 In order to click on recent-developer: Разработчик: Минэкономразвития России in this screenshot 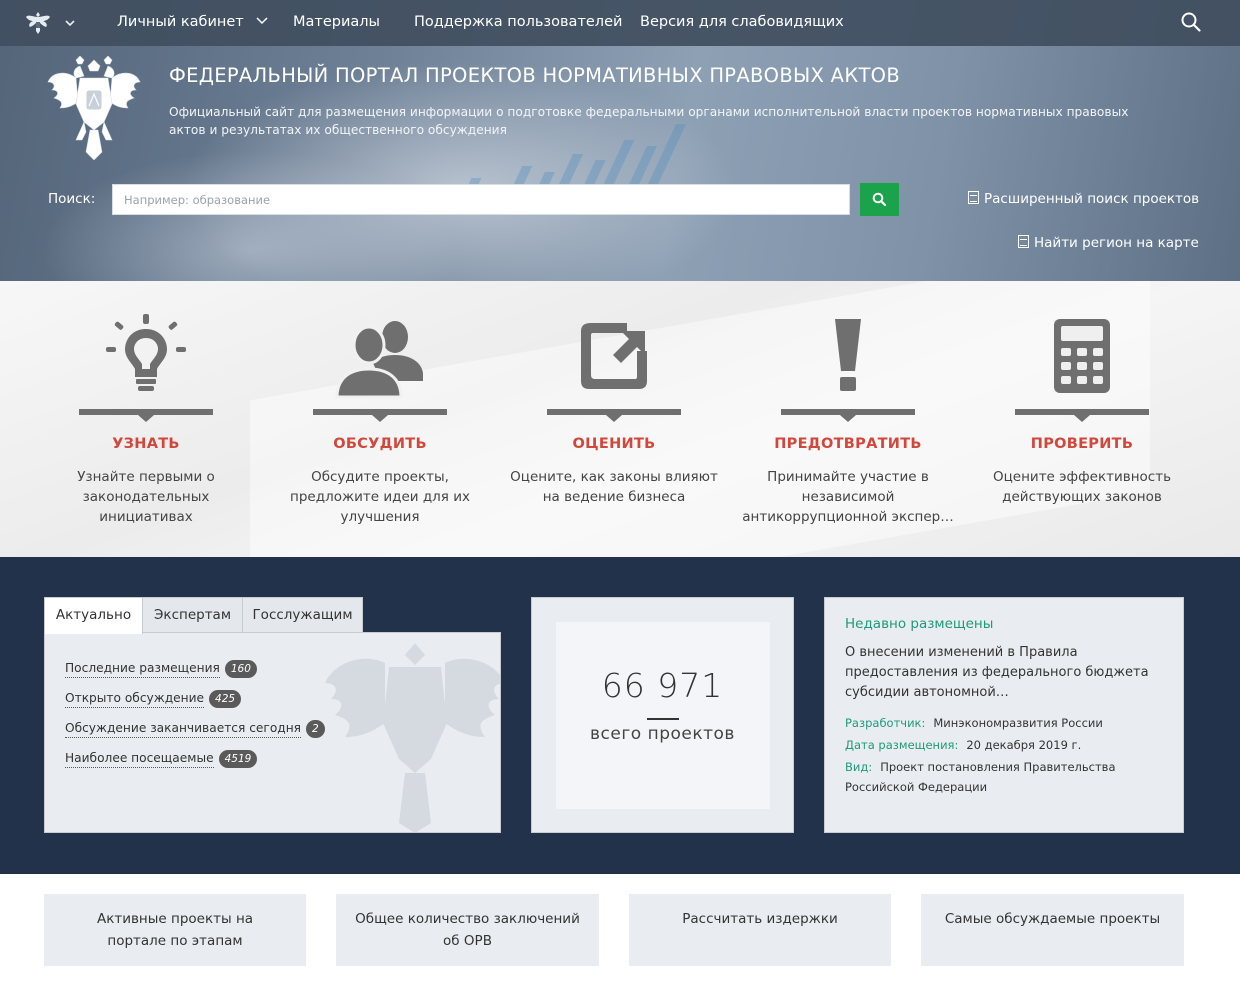, I will do `click(1005, 723)`.